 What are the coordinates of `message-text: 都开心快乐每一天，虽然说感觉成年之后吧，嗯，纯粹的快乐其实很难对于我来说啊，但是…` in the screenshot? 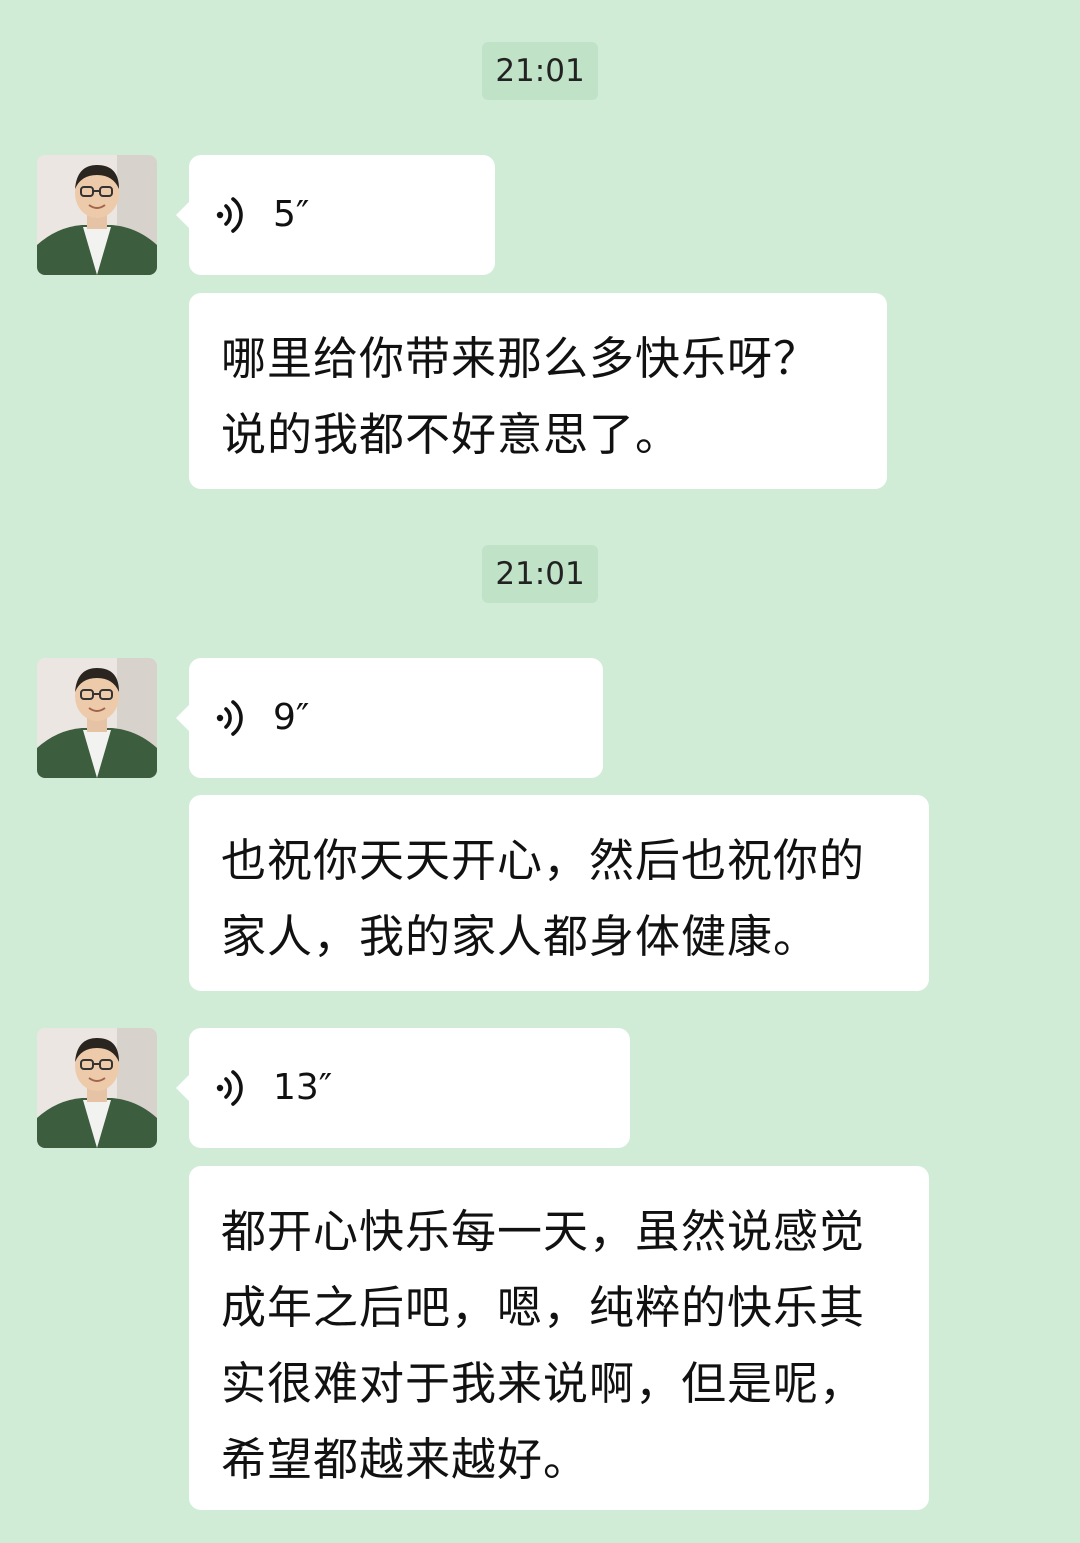 It's located at (543, 1345).